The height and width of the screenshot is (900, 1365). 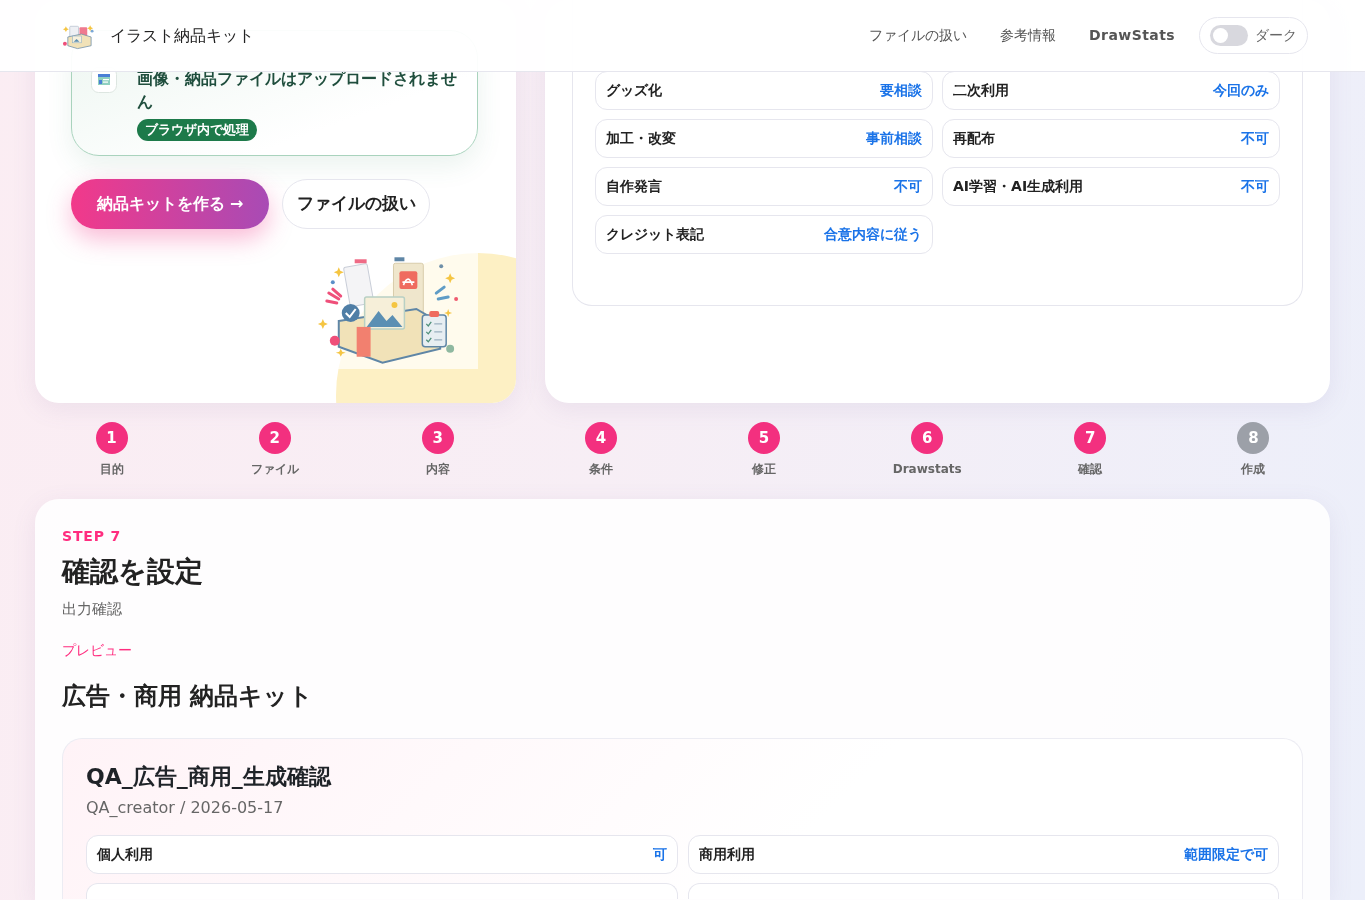 I want to click on step-title: 確認を設定, so click(x=133, y=572).